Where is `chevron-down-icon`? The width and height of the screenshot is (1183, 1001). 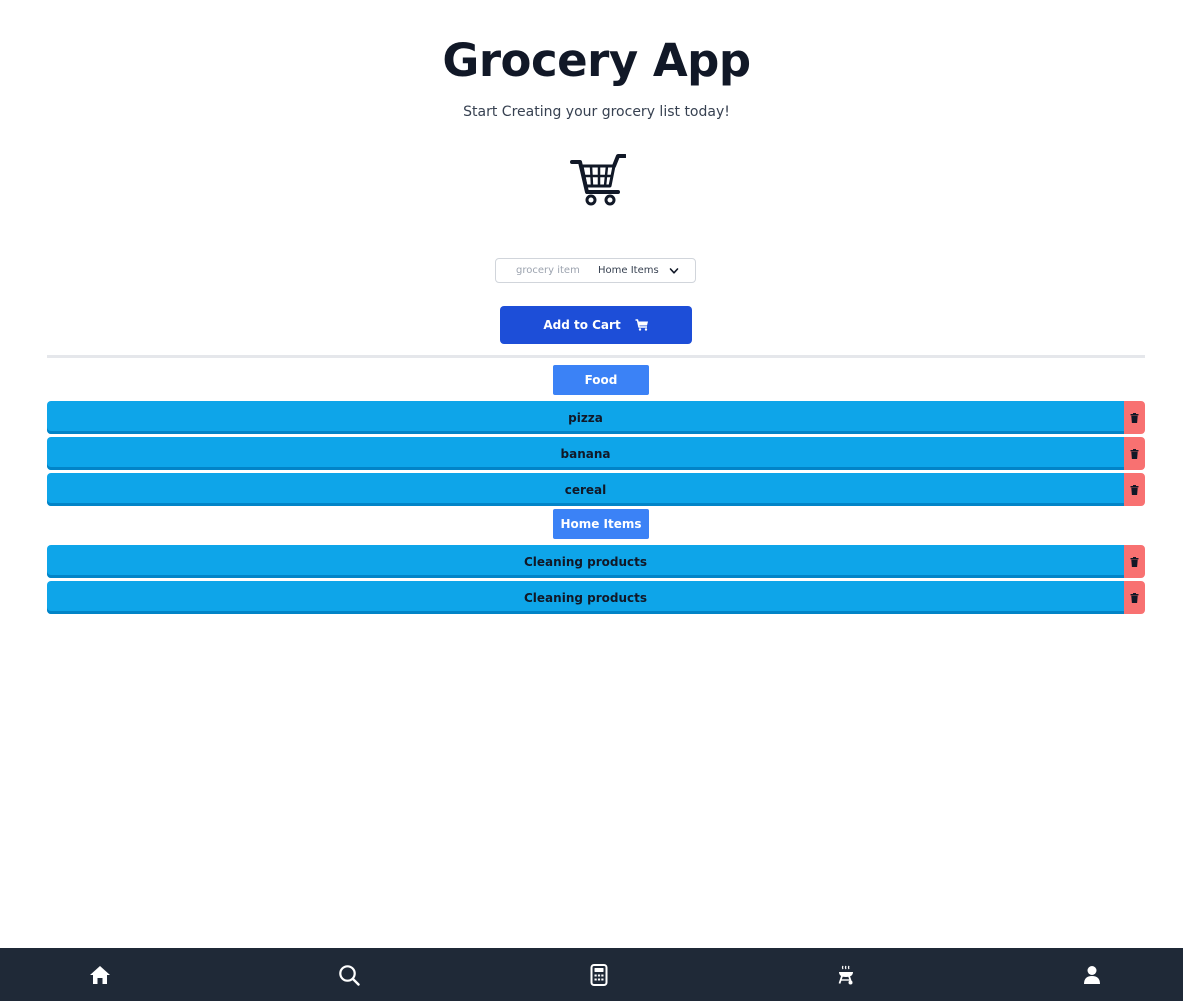 chevron-down-icon is located at coordinates (673, 270).